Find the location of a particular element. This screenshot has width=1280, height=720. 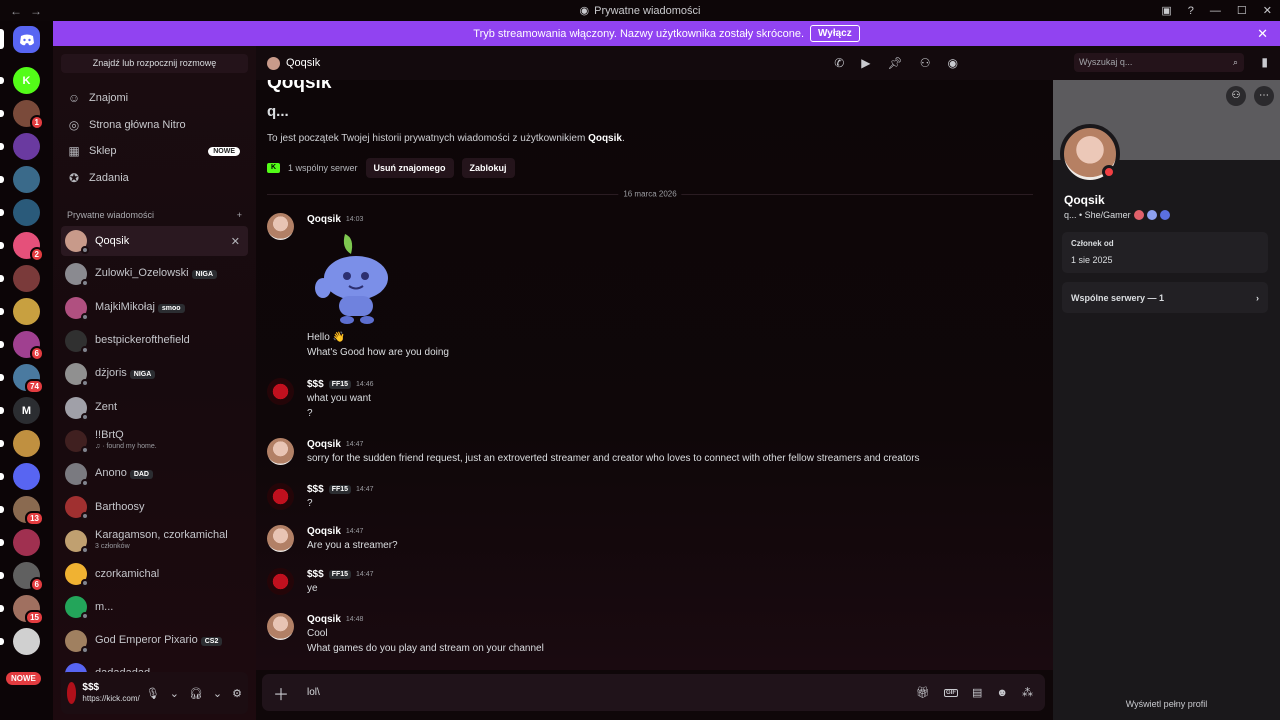

server-icon: 13 is located at coordinates (22, 511).